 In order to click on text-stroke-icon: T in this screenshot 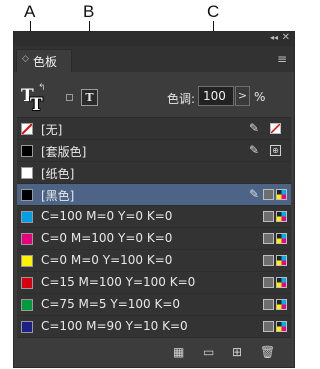, I will do `click(36, 105)`.